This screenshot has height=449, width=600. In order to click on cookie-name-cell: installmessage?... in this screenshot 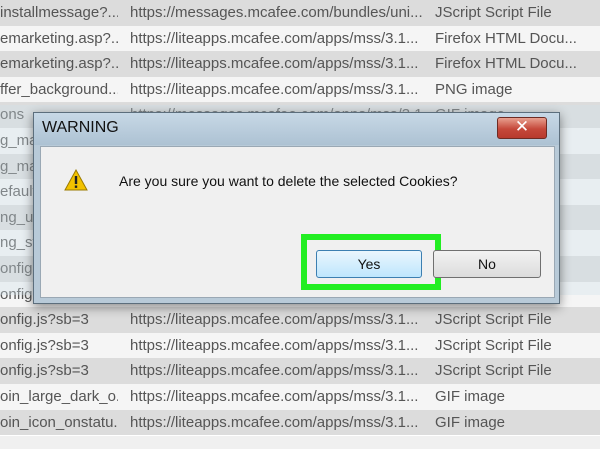, I will do `click(59, 12)`.